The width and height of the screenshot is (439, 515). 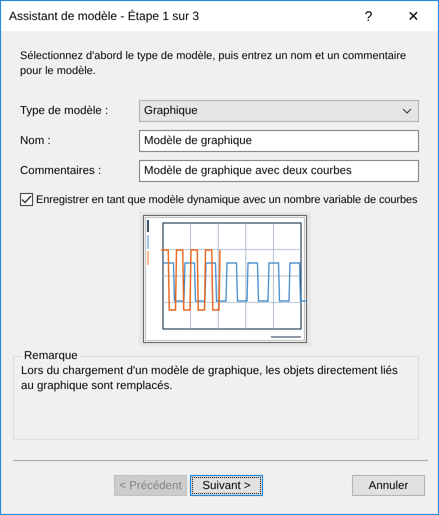 What do you see at coordinates (407, 111) in the screenshot?
I see `chevron-down-icon` at bounding box center [407, 111].